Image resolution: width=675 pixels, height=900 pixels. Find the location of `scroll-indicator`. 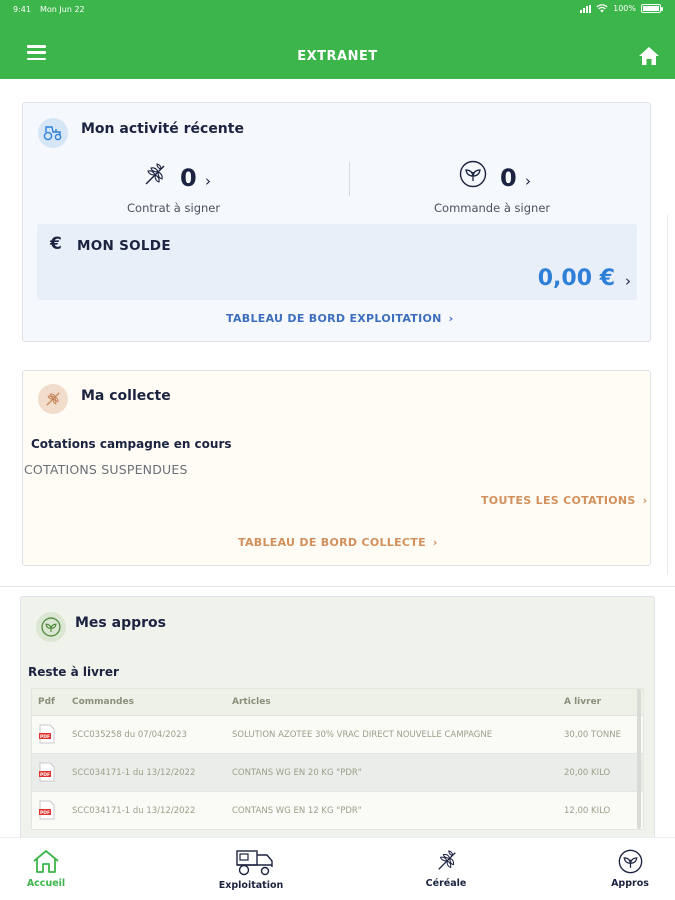

scroll-indicator is located at coordinates (667, 395).